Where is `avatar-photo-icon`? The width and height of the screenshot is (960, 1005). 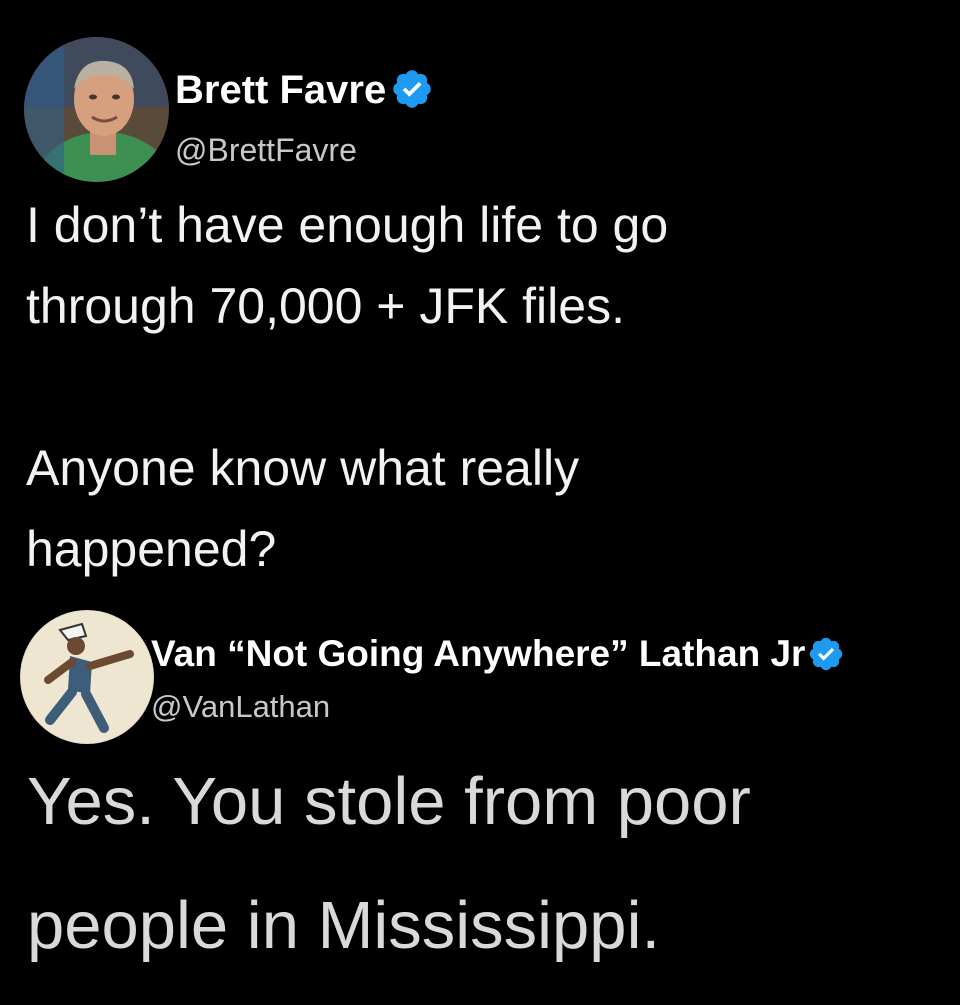 avatar-photo-icon is located at coordinates (96, 109).